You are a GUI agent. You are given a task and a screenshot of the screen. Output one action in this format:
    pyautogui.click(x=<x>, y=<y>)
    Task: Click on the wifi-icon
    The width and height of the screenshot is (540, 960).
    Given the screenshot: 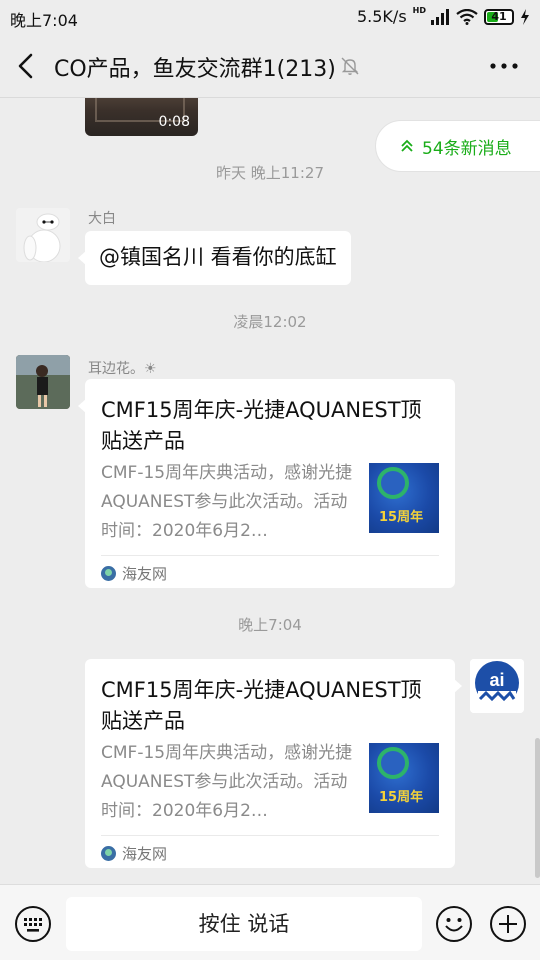 What is the action you would take?
    pyautogui.click(x=467, y=16)
    